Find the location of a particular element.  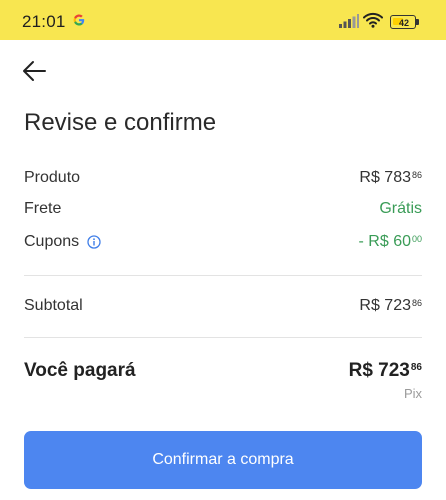

wifi-icon is located at coordinates (373, 20).